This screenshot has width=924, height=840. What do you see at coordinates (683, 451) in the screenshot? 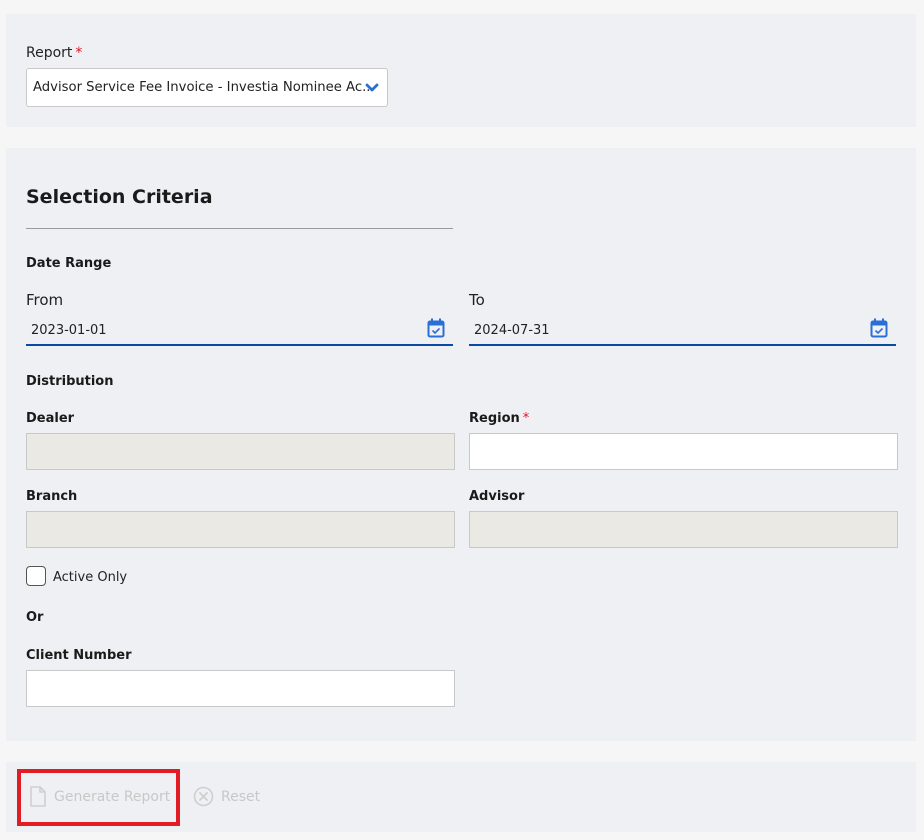
I see `region-input` at bounding box center [683, 451].